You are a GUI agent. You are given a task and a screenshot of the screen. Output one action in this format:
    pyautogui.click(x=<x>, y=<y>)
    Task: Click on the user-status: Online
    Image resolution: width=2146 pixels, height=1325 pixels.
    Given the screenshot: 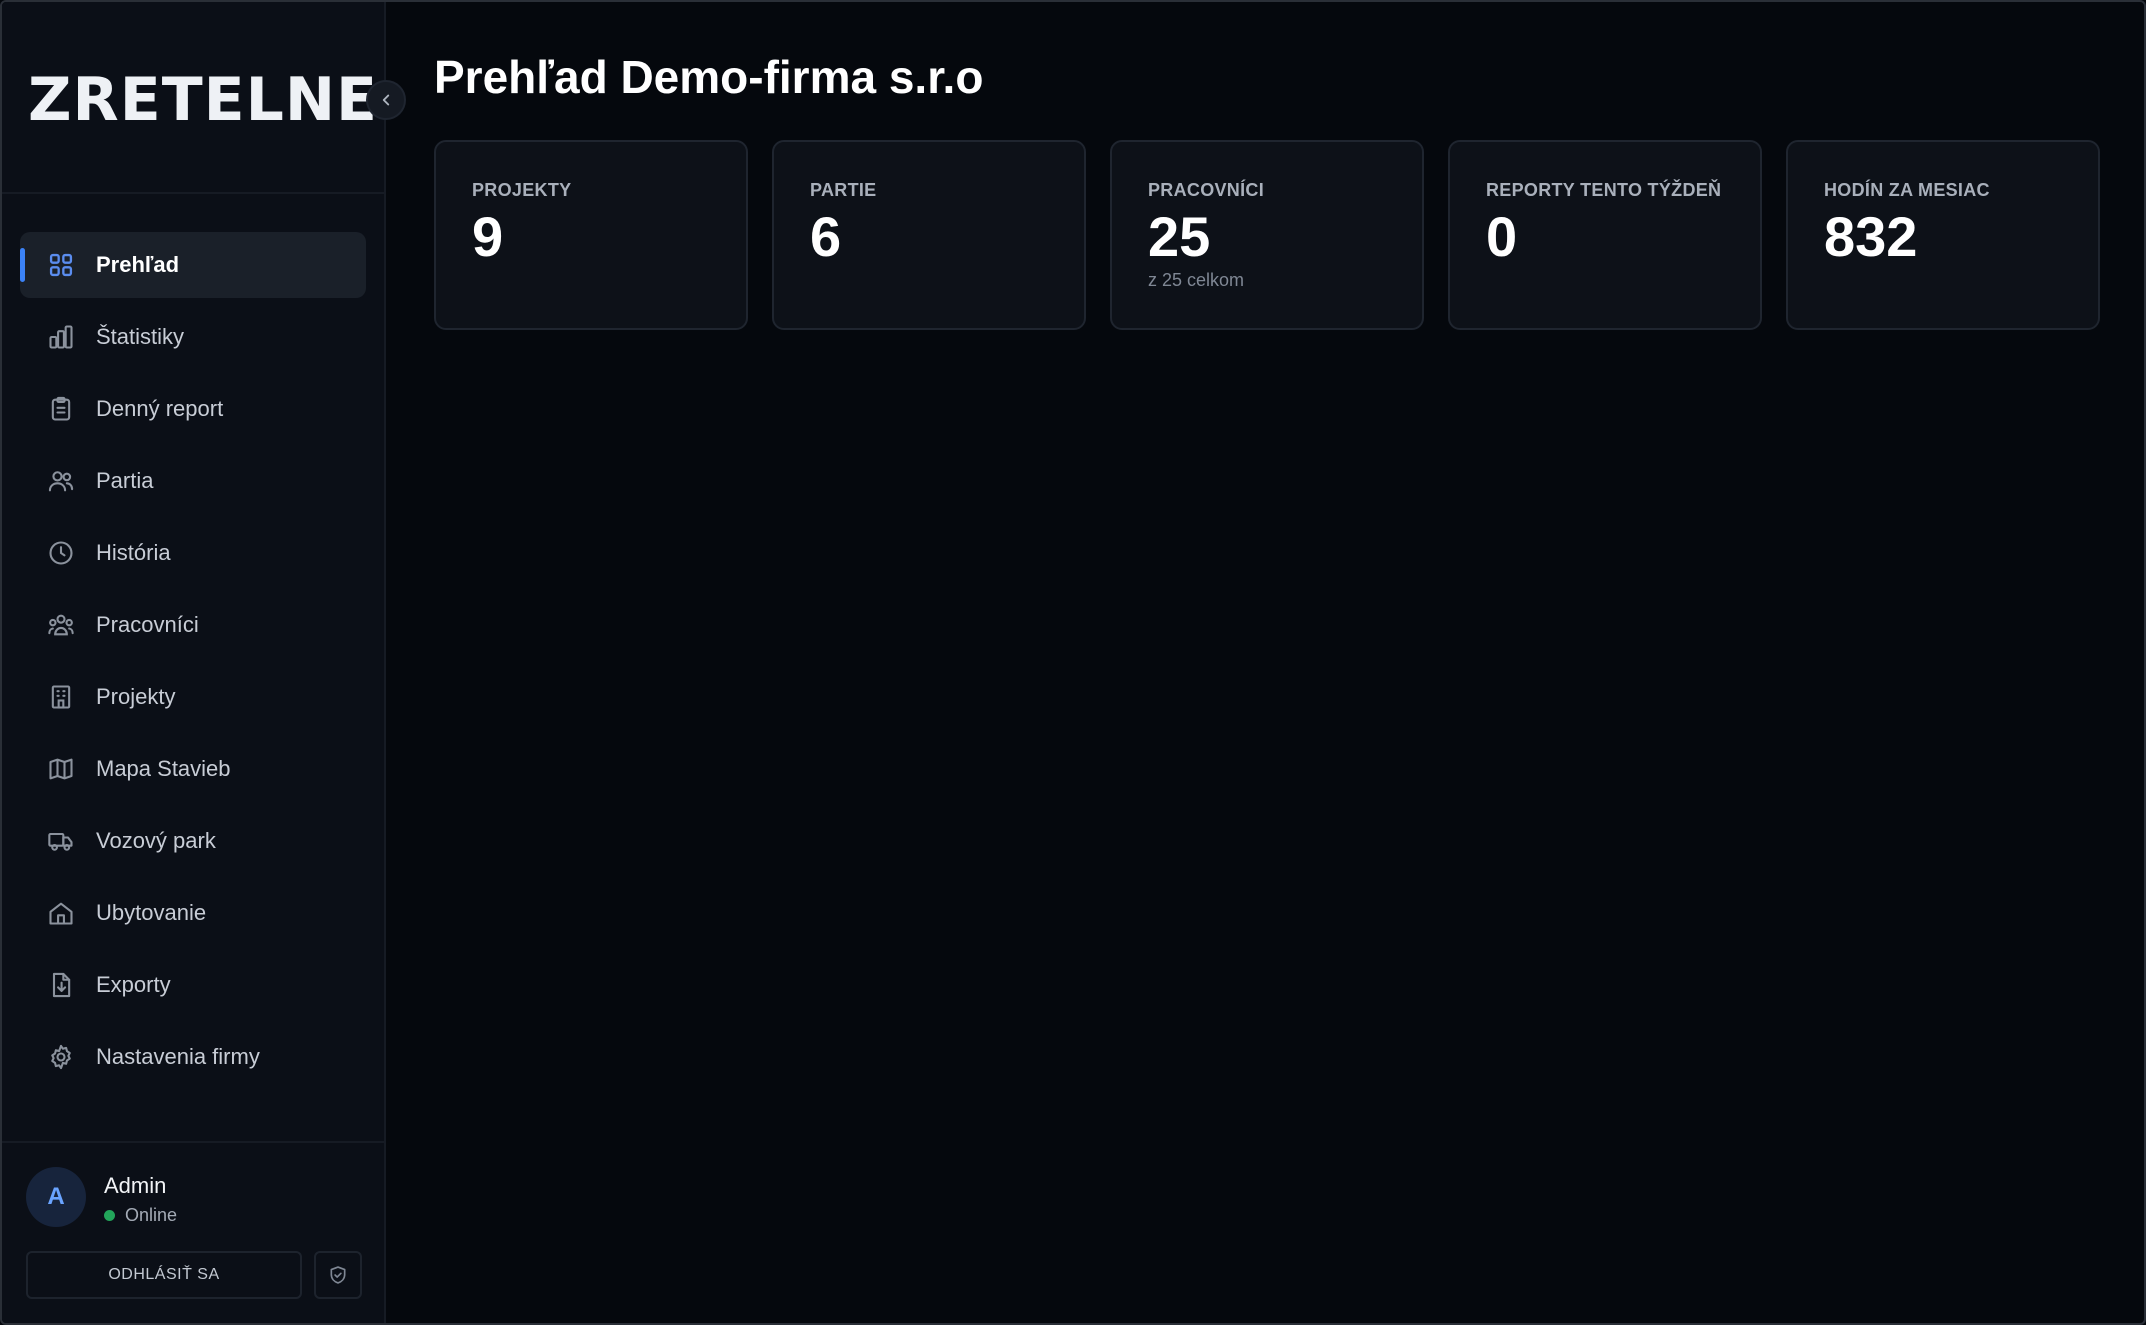 What is the action you would take?
    pyautogui.click(x=140, y=1215)
    